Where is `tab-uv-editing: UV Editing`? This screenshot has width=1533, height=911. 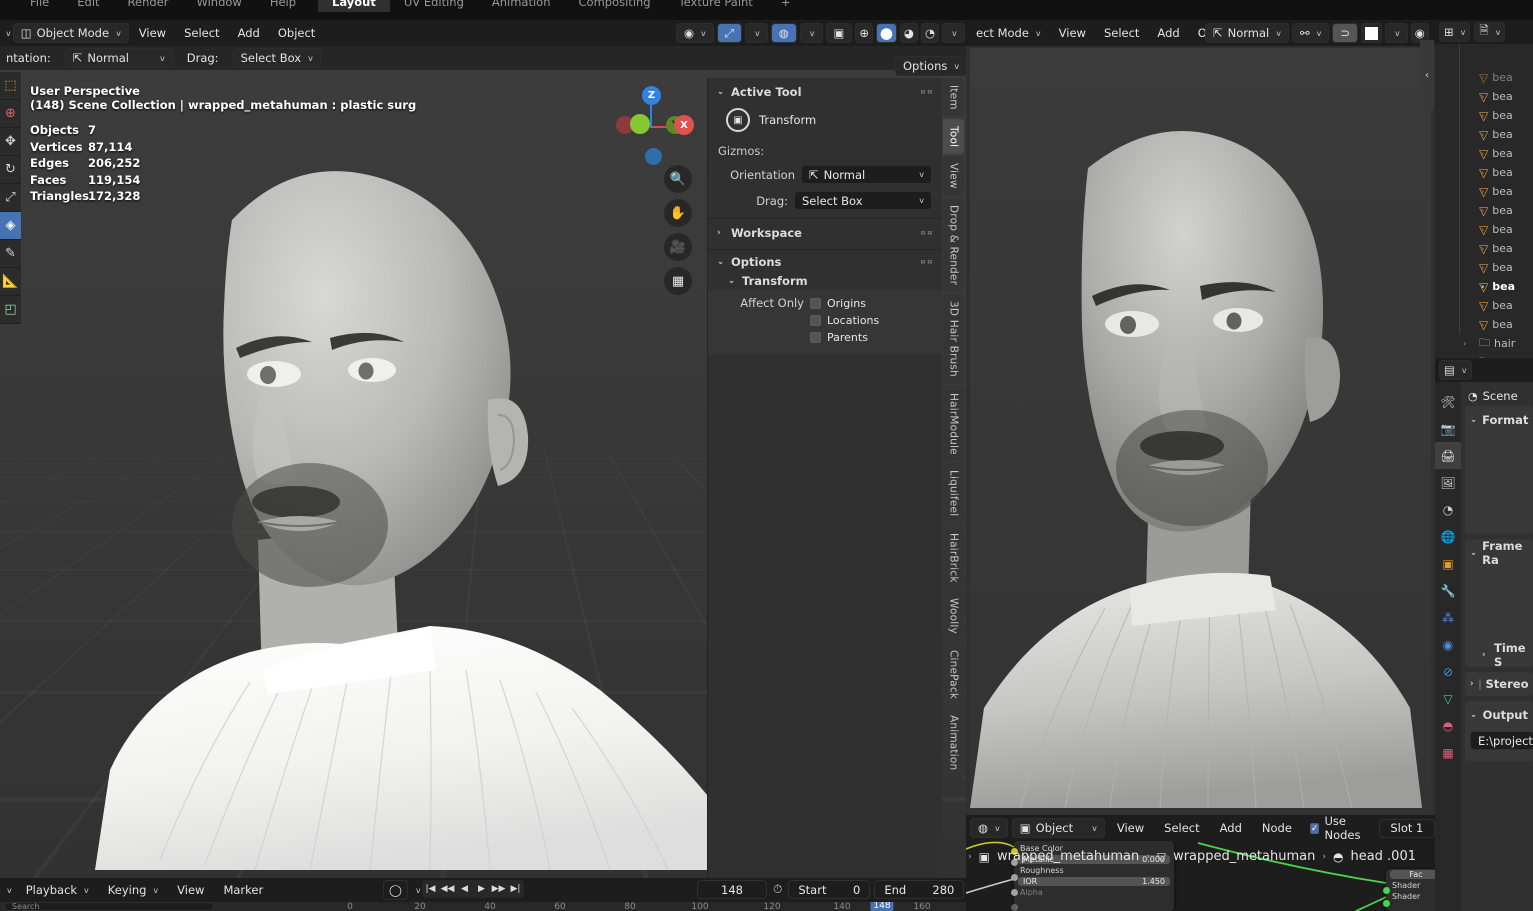
tab-uv-editing: UV Editing is located at coordinates (434, 6).